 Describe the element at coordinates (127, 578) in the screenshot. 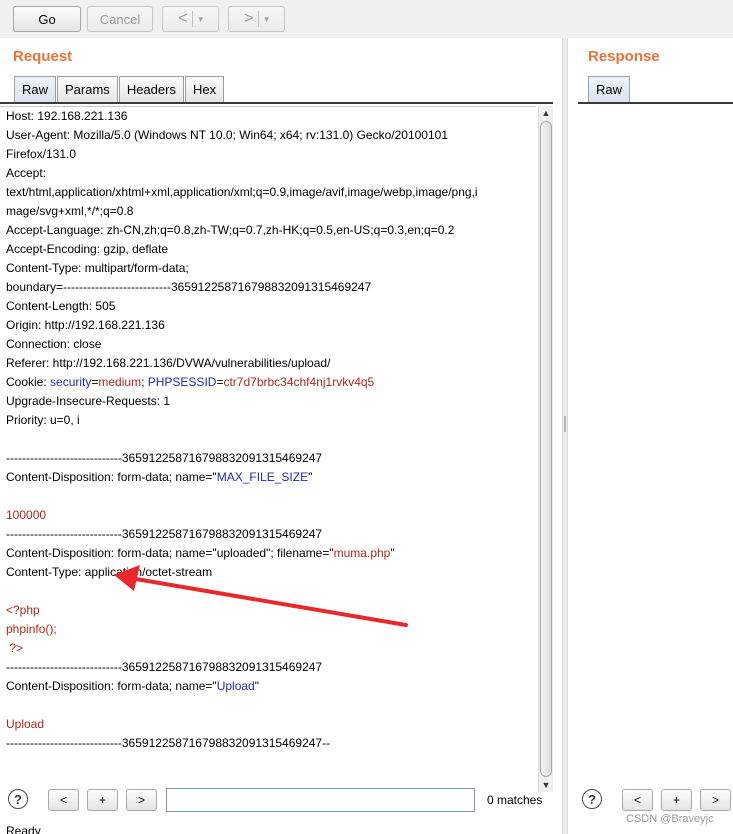

I see `arrow-head` at that location.